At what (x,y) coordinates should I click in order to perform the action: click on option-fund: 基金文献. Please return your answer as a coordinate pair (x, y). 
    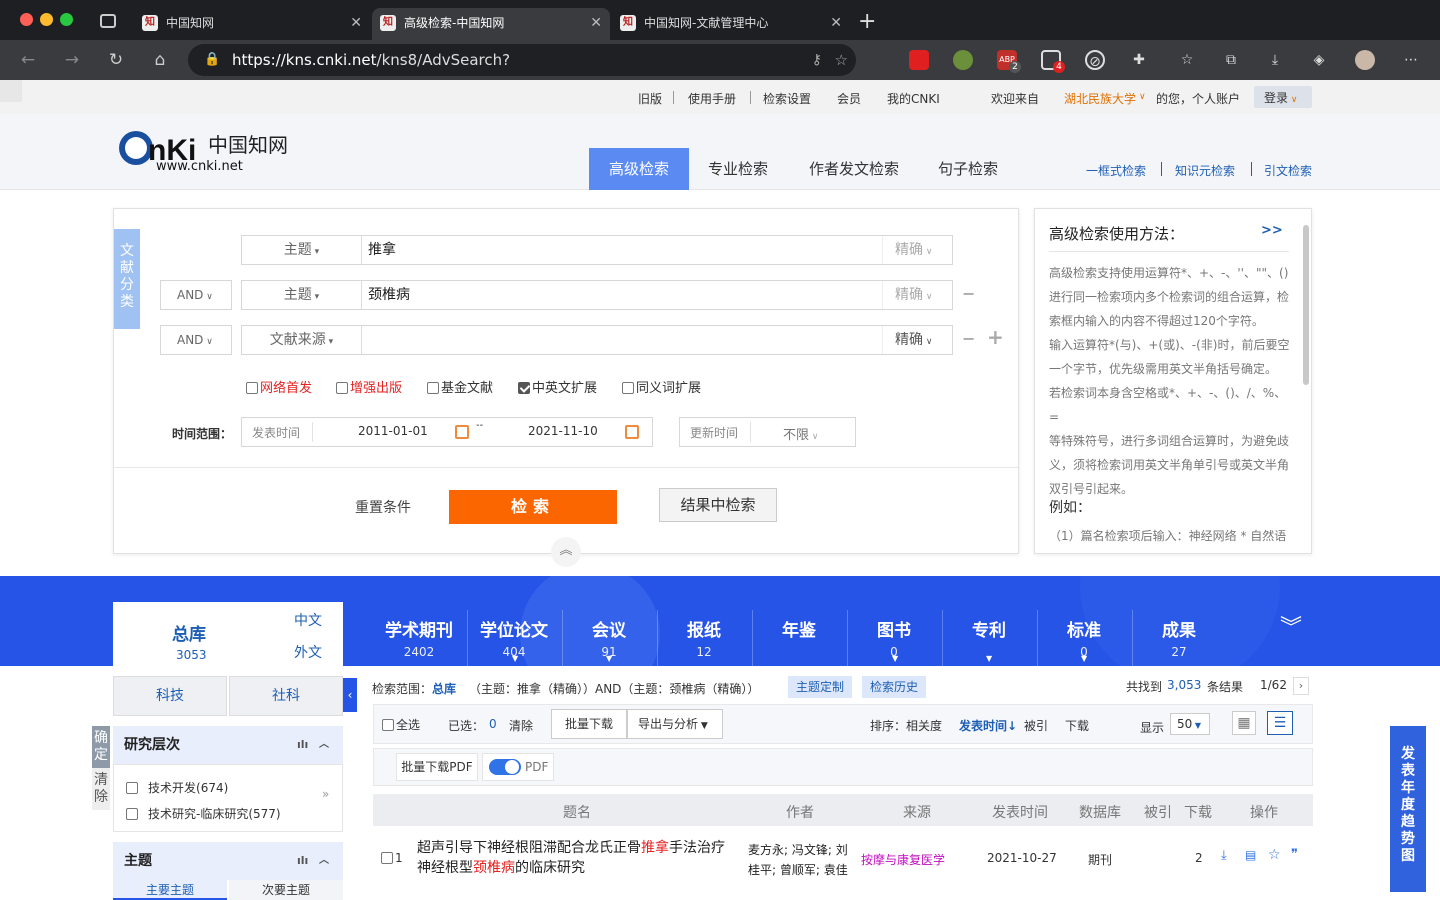
    Looking at the image, I should click on (460, 389).